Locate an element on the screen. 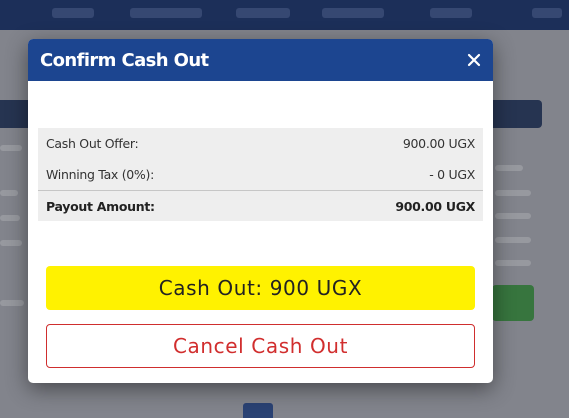  cash-out-offer-row: Cash Out Offer: 900.00 UGX is located at coordinates (260, 143).